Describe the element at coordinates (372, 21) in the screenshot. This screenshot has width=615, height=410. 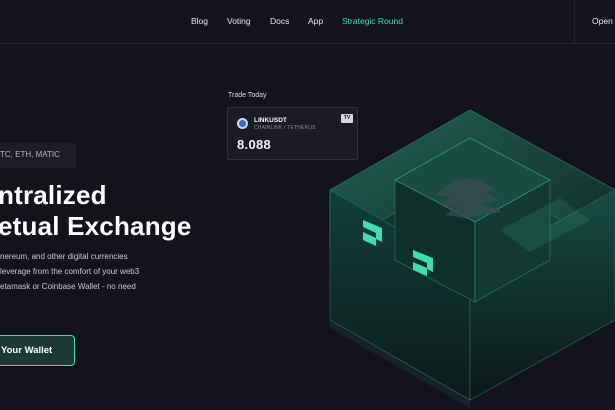
I see `nav-link-strategic-round: Strategic Round` at that location.